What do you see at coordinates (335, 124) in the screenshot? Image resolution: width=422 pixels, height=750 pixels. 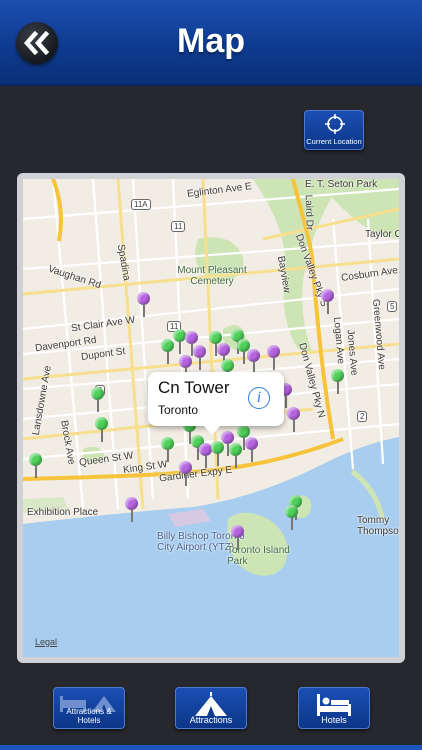 I see `crosshair-icon` at bounding box center [335, 124].